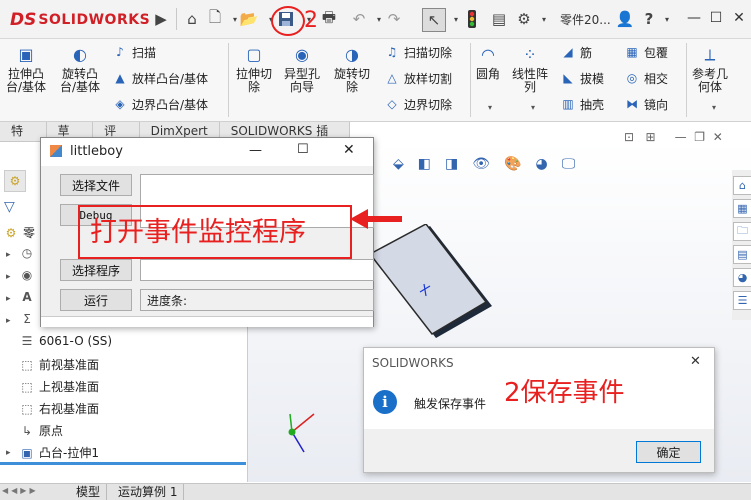 This screenshot has height=500, width=751. What do you see at coordinates (27, 297) in the screenshot?
I see `tree-annotations: A` at bounding box center [27, 297].